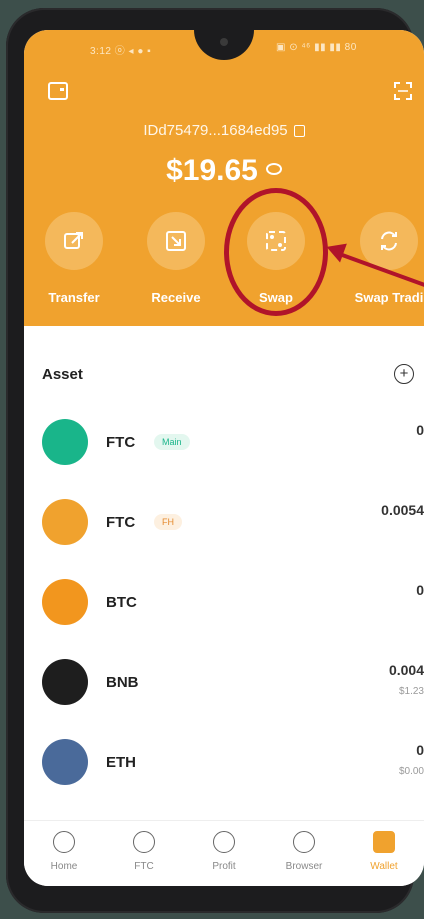  Describe the element at coordinates (304, 866) in the screenshot. I see `nav-browser-label: Browser` at that location.